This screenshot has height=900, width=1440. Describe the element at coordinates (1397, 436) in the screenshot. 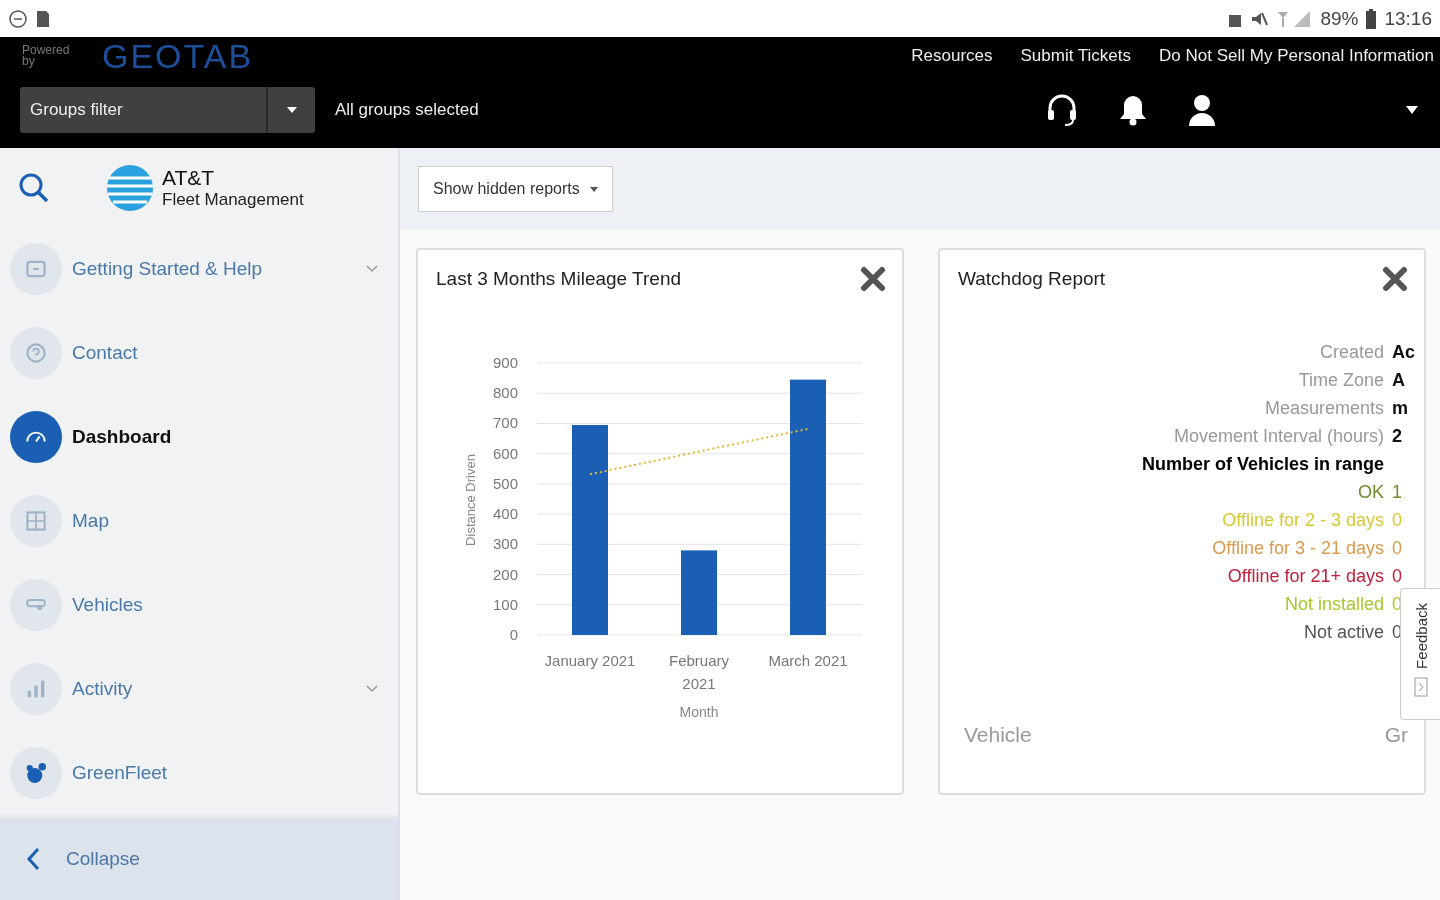

I see `field-value: 2` at that location.